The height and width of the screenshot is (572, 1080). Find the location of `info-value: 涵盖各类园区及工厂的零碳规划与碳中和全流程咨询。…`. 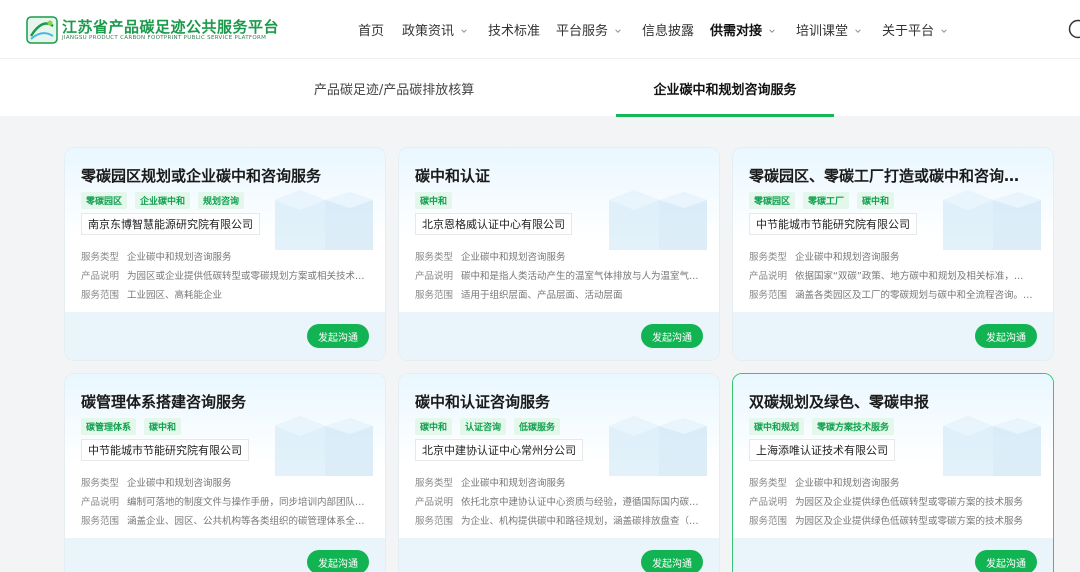

info-value: 涵盖各类园区及工厂的零碳规划与碳中和全流程咨询。… is located at coordinates (914, 295).